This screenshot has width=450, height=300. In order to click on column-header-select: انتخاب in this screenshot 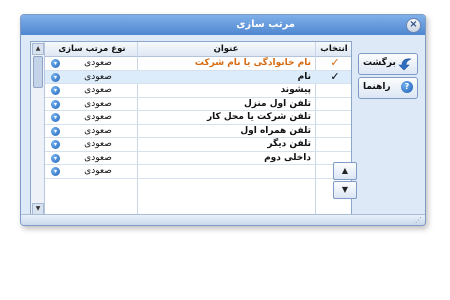, I will do `click(334, 49)`.